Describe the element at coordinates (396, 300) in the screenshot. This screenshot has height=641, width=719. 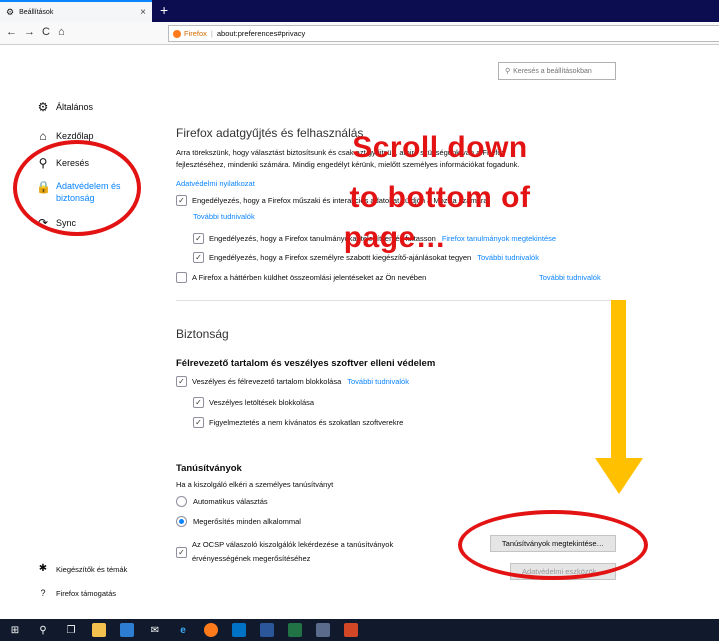
I see `section-divider` at that location.